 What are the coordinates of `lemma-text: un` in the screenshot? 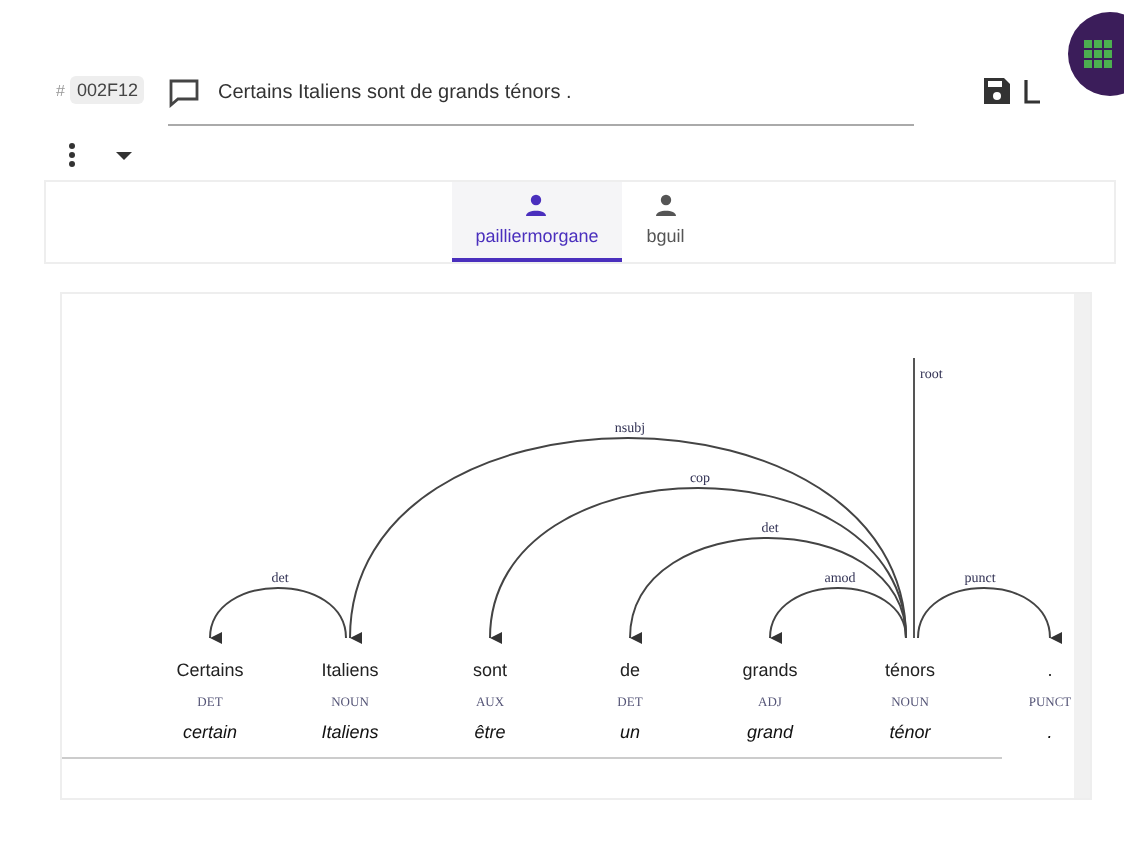 It's located at (630, 732).